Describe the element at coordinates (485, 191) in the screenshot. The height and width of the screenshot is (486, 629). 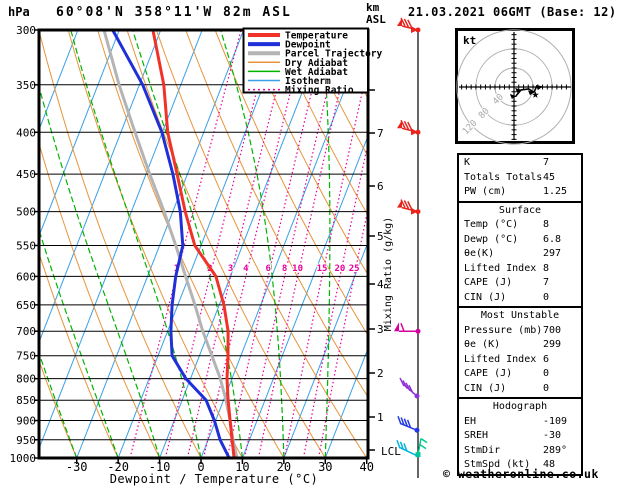
I see `stat-label: PW (cm)` at that location.